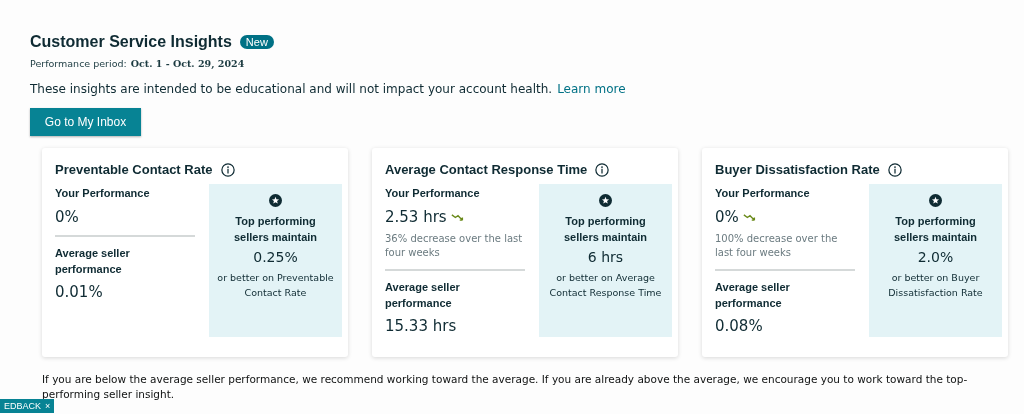 This screenshot has width=1024, height=414. What do you see at coordinates (187, 63) in the screenshot?
I see `period-value: Oct. 1 - Oct. 29, 2024` at bounding box center [187, 63].